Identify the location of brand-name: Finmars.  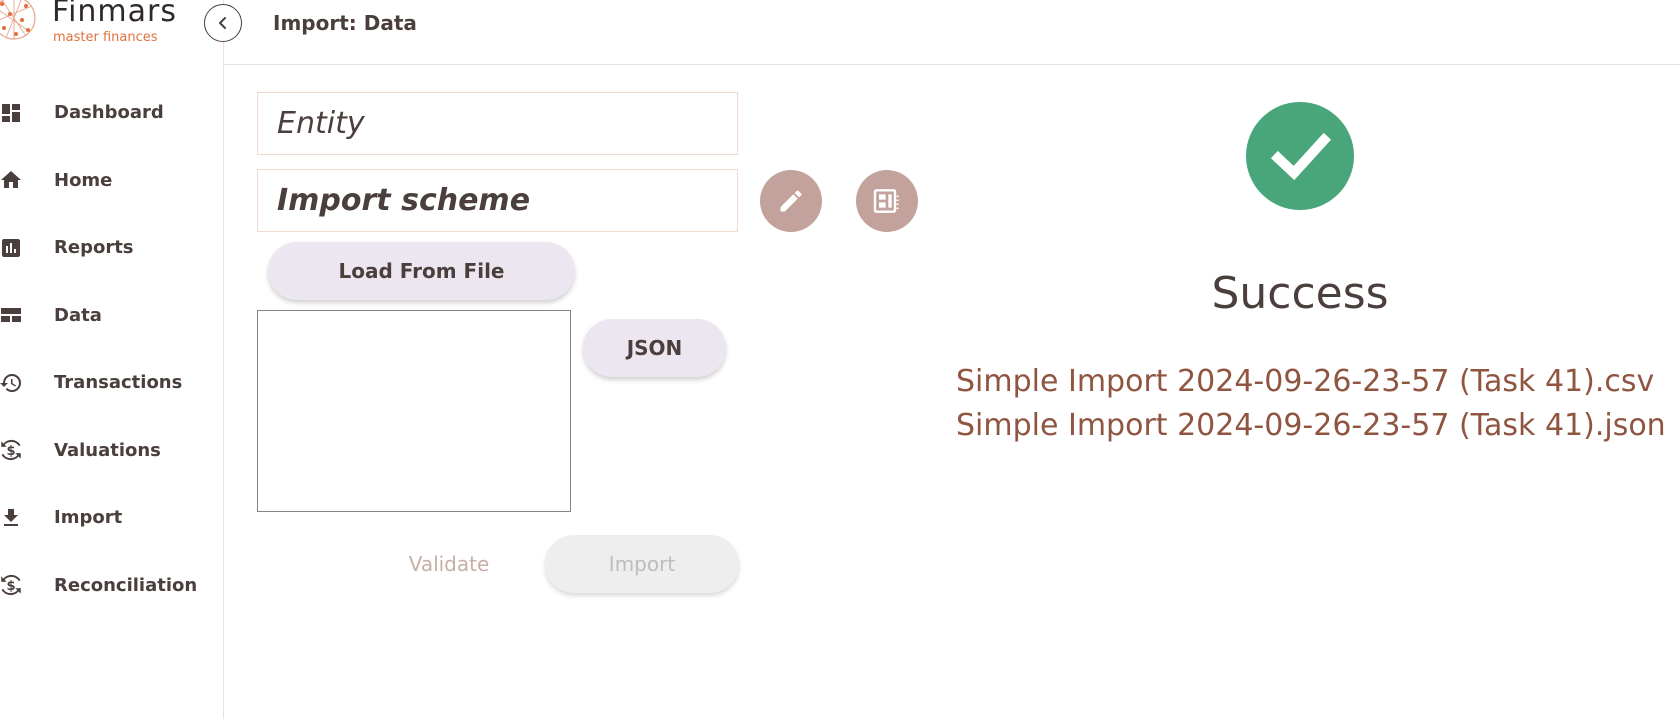
(114, 14).